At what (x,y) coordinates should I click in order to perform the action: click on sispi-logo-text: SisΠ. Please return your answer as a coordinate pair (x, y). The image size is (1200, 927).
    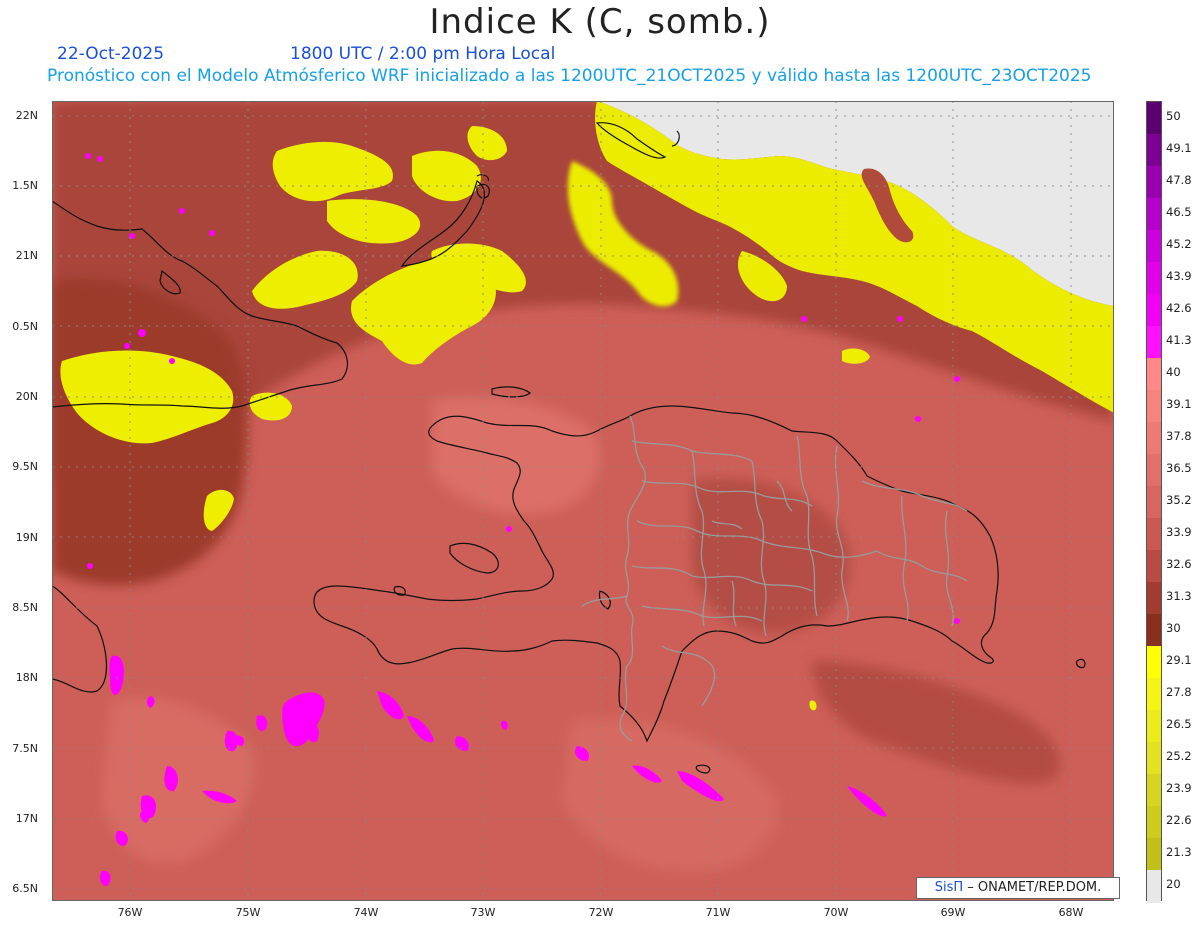
    Looking at the image, I should click on (949, 887).